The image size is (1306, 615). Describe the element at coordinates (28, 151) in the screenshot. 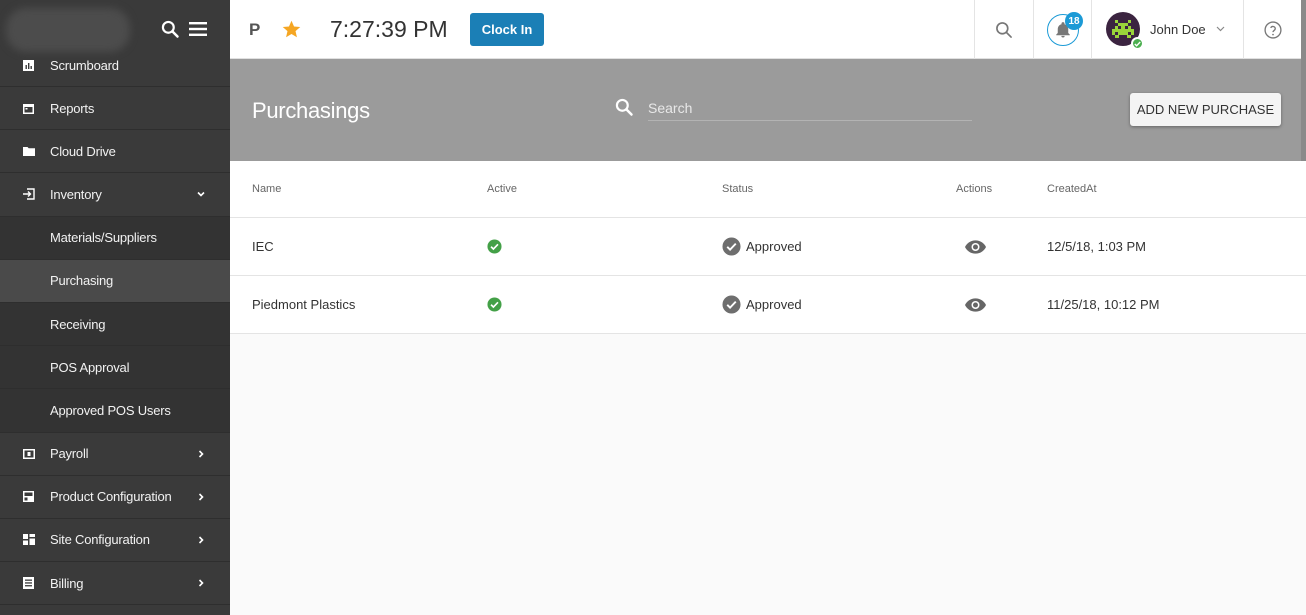

I see `folder-icon` at that location.